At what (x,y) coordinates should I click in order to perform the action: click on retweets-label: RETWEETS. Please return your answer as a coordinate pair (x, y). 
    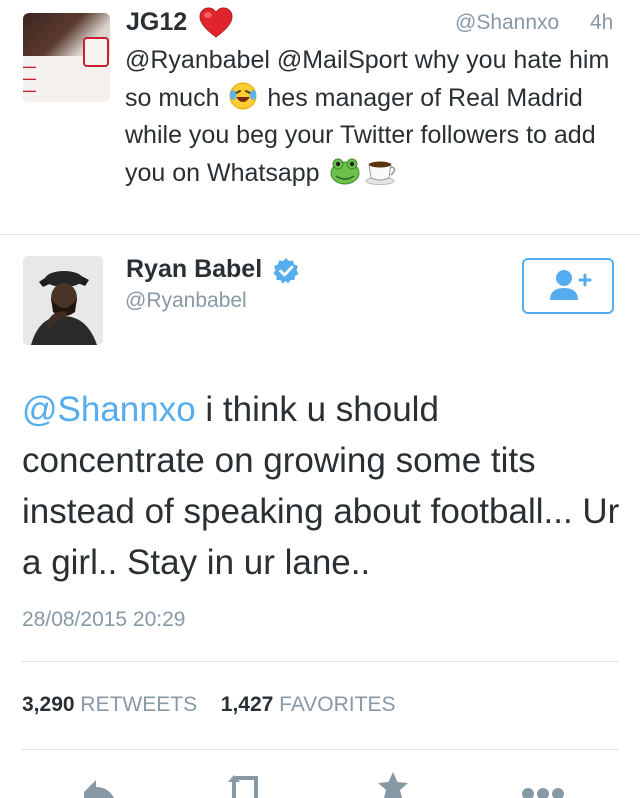
    Looking at the image, I should click on (138, 704).